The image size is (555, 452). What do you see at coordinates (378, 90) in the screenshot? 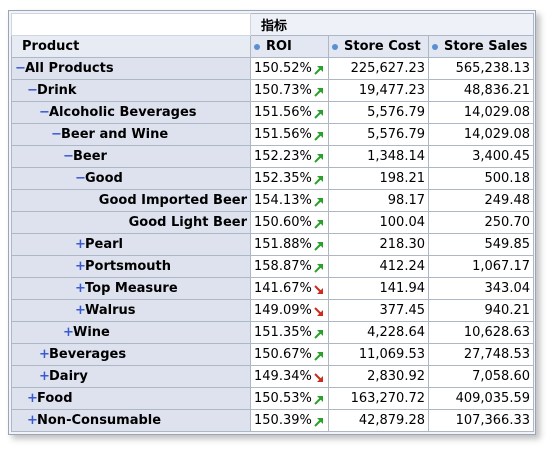
I see `store-cost-cell: 19,477.23` at bounding box center [378, 90].